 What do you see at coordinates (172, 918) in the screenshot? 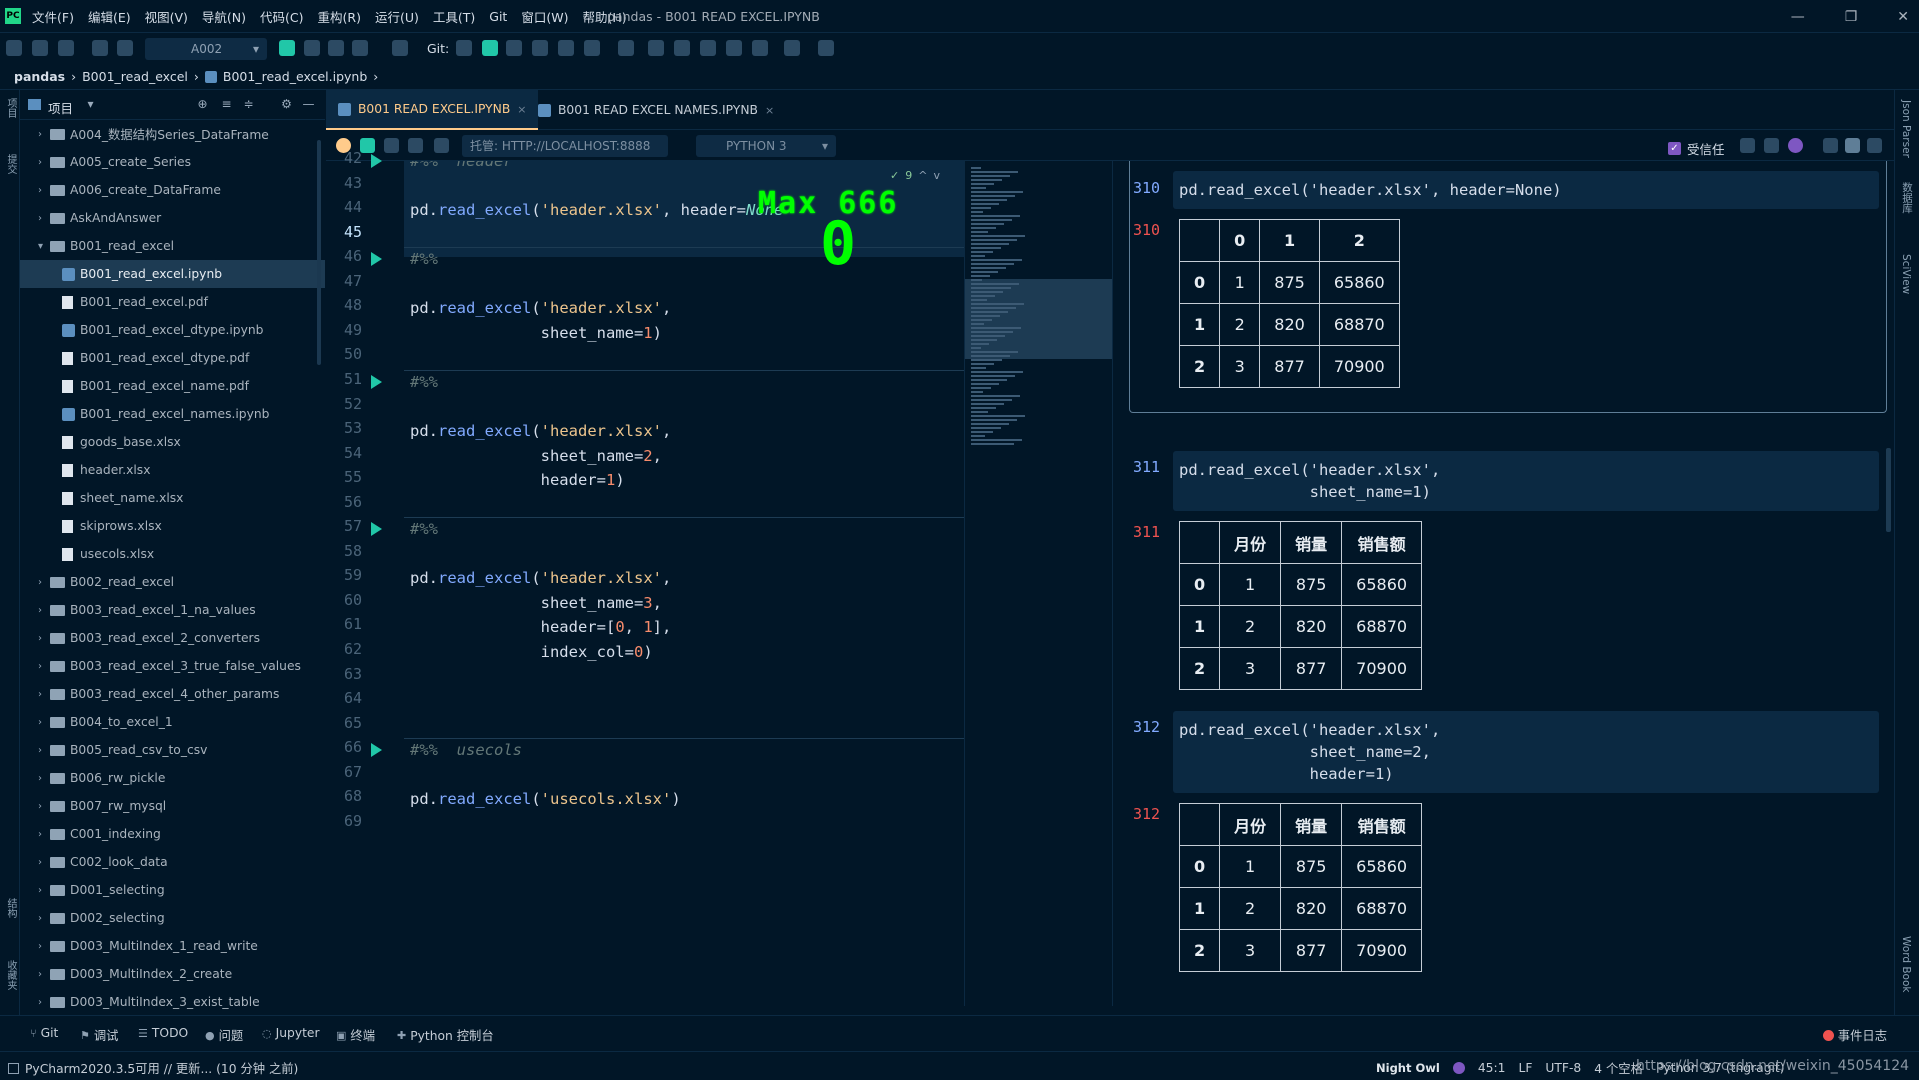
I see `tree-folder-item: › D002_selecting` at bounding box center [172, 918].